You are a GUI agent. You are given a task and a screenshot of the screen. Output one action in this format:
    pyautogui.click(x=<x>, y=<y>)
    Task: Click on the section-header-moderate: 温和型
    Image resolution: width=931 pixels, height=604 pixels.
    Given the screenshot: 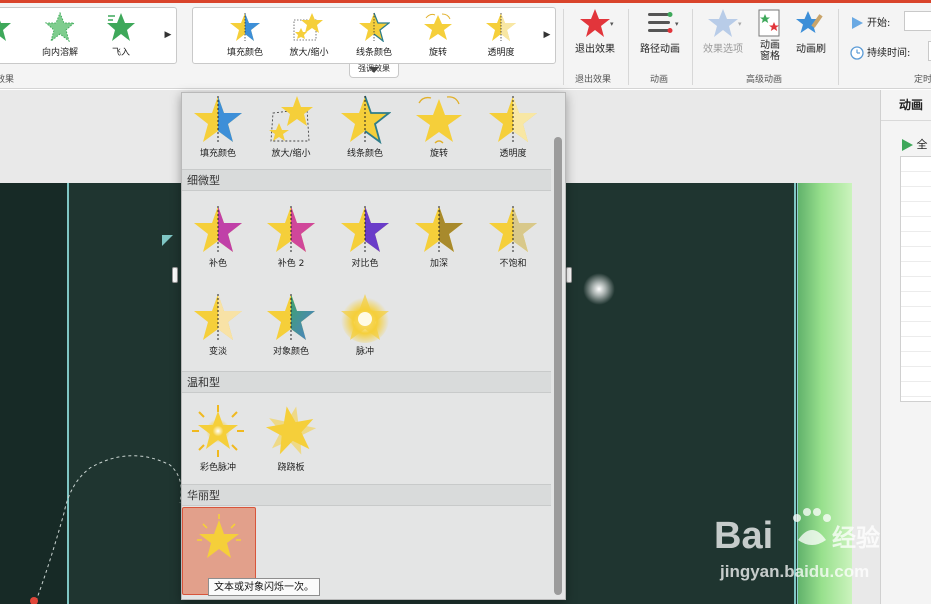 What is the action you would take?
    pyautogui.click(x=366, y=382)
    